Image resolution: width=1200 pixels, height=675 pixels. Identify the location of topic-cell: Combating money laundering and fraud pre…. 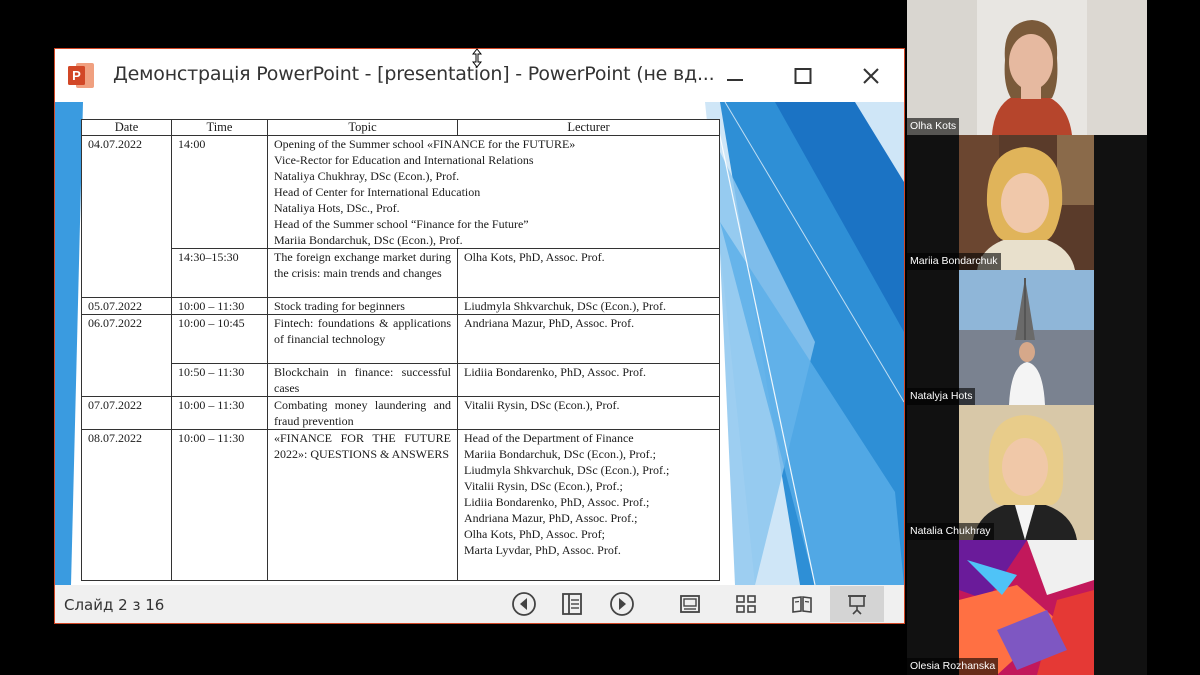
(362, 413).